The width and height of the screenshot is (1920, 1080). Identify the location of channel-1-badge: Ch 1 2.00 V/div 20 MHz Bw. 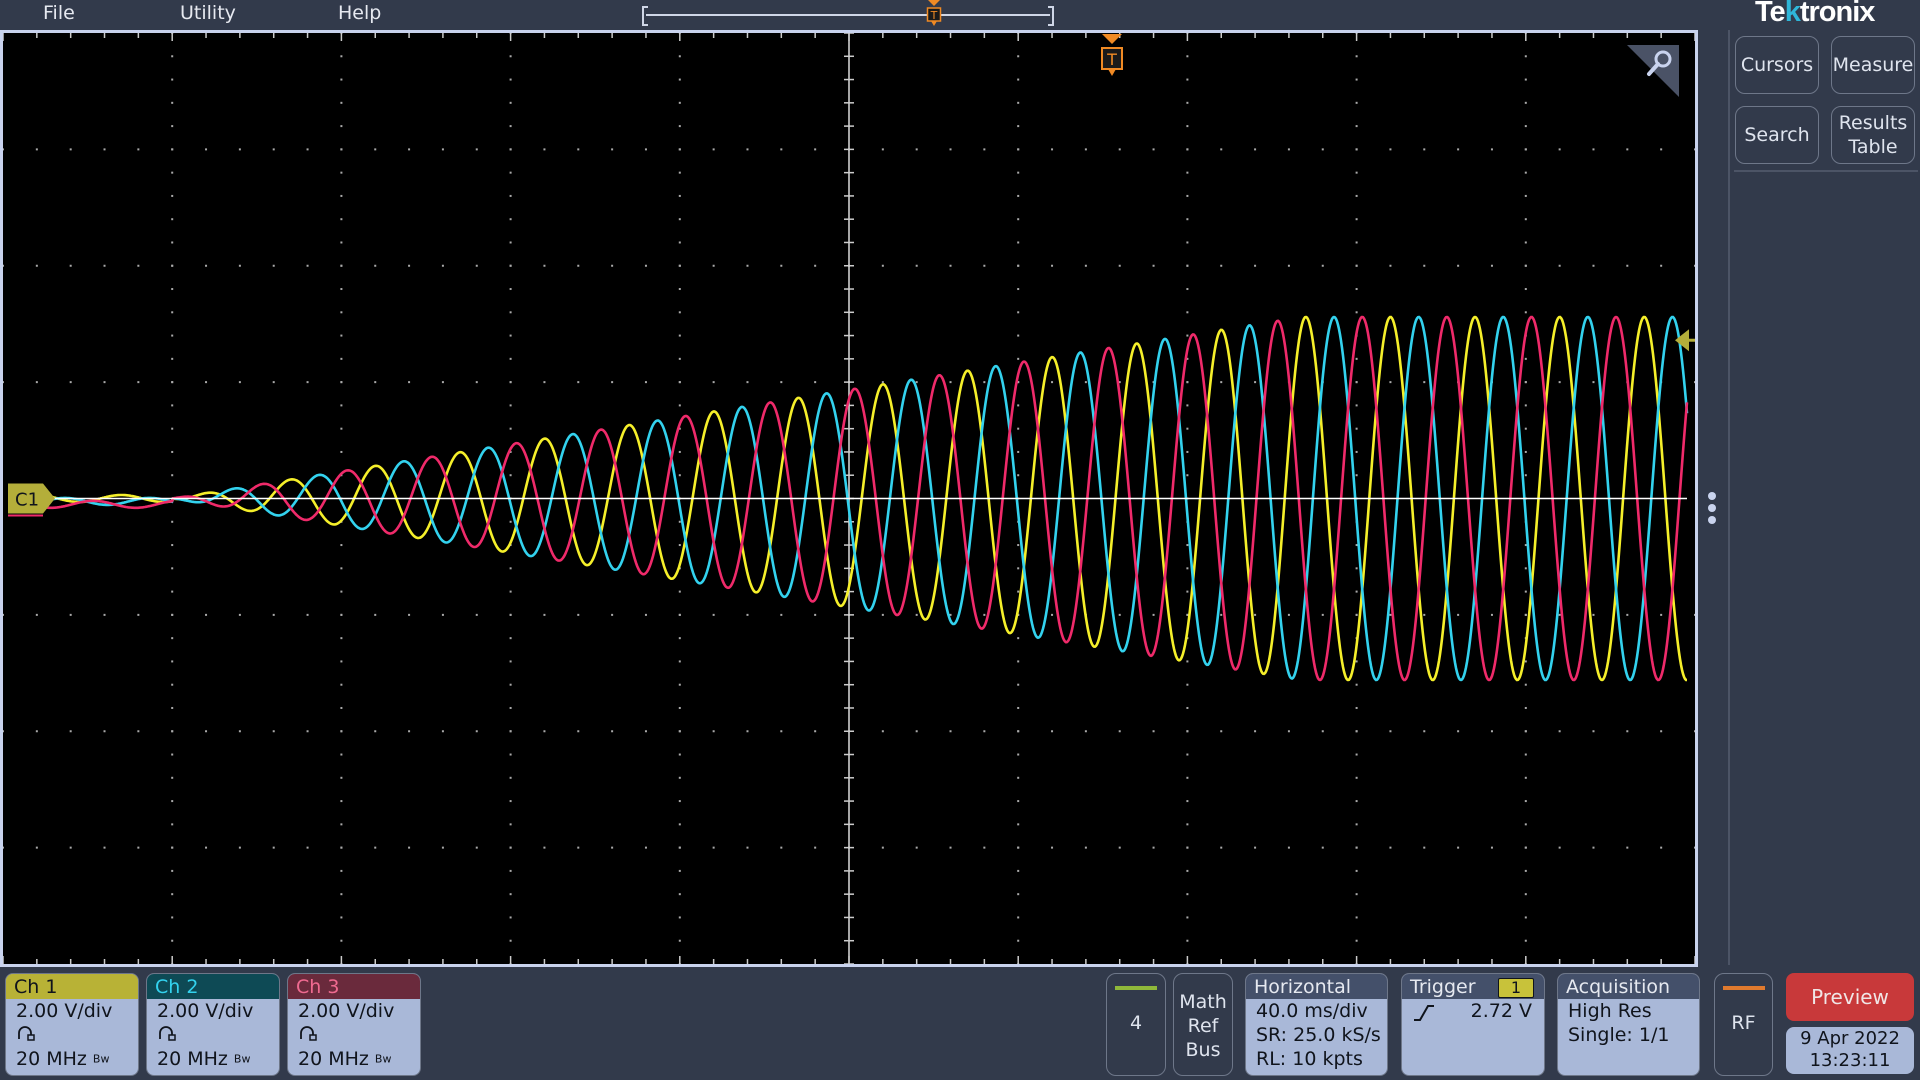
(72, 1024).